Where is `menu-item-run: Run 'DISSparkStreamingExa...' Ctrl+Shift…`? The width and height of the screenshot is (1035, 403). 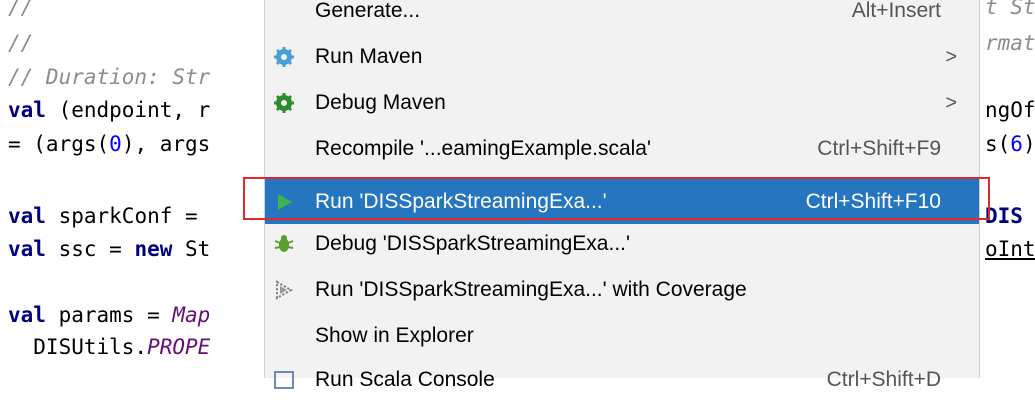
menu-item-run: Run 'DISSparkStreamingExa...' Ctrl+Shift… is located at coordinates (622, 201).